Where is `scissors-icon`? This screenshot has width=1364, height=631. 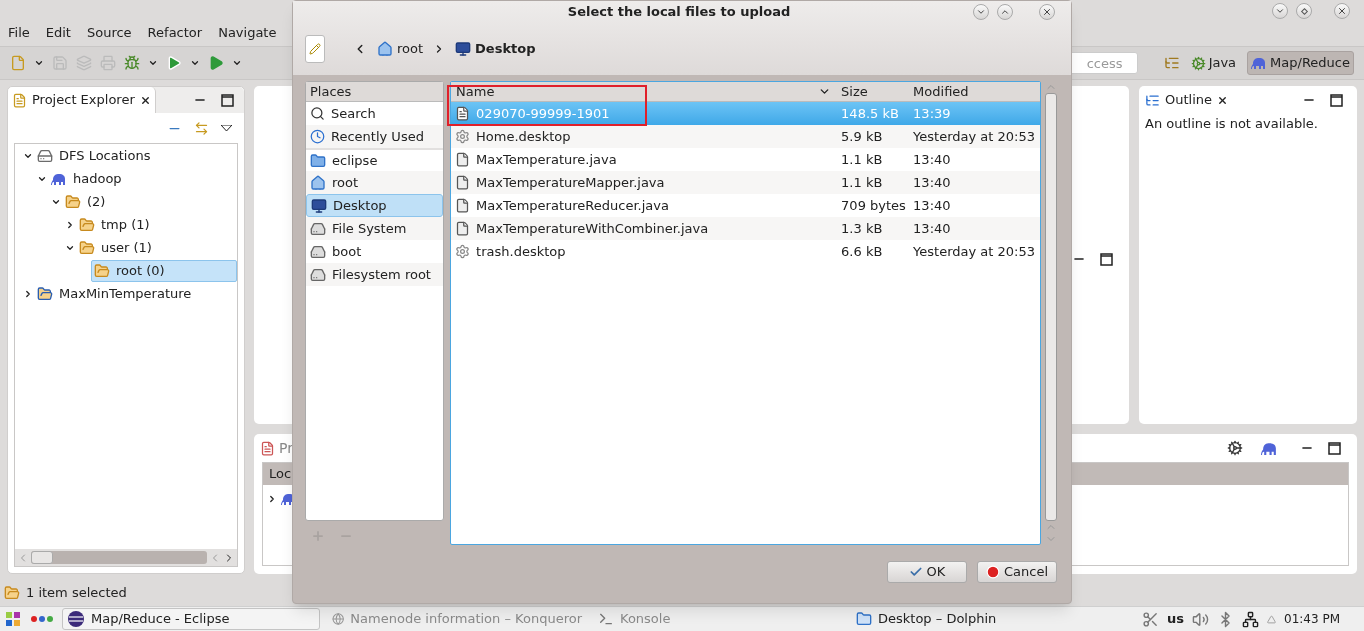
scissors-icon is located at coordinates (1150, 619).